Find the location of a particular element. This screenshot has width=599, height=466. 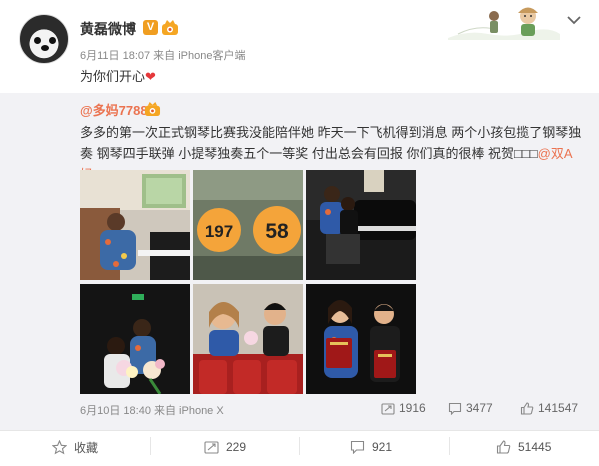

action-bar-divider is located at coordinates (299, 430).